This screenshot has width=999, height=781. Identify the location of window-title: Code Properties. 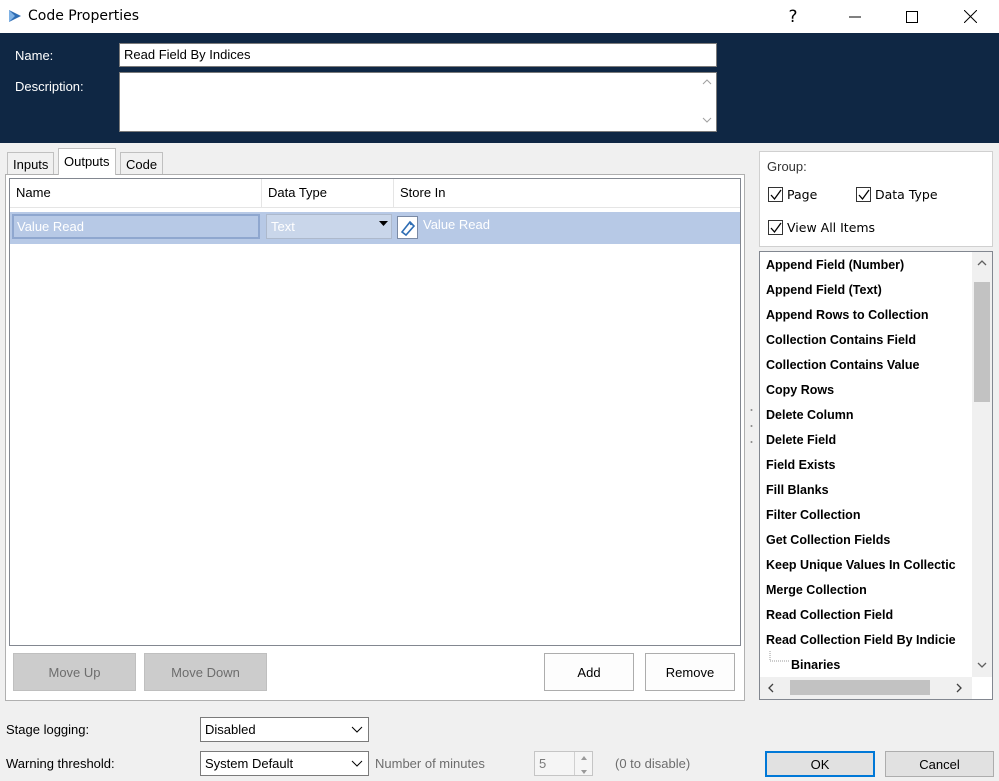
(84, 16).